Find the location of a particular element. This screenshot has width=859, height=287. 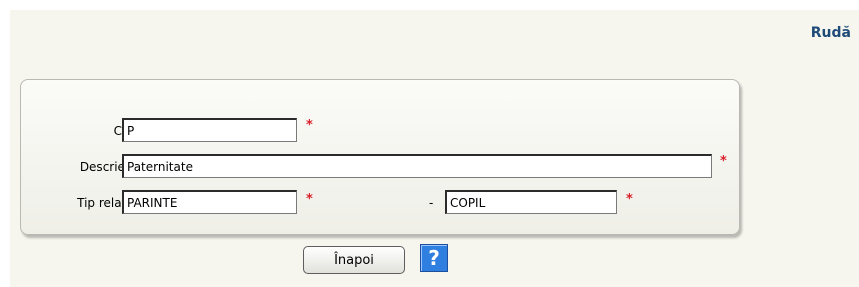

cod-label: Cod is located at coordinates (82, 131).